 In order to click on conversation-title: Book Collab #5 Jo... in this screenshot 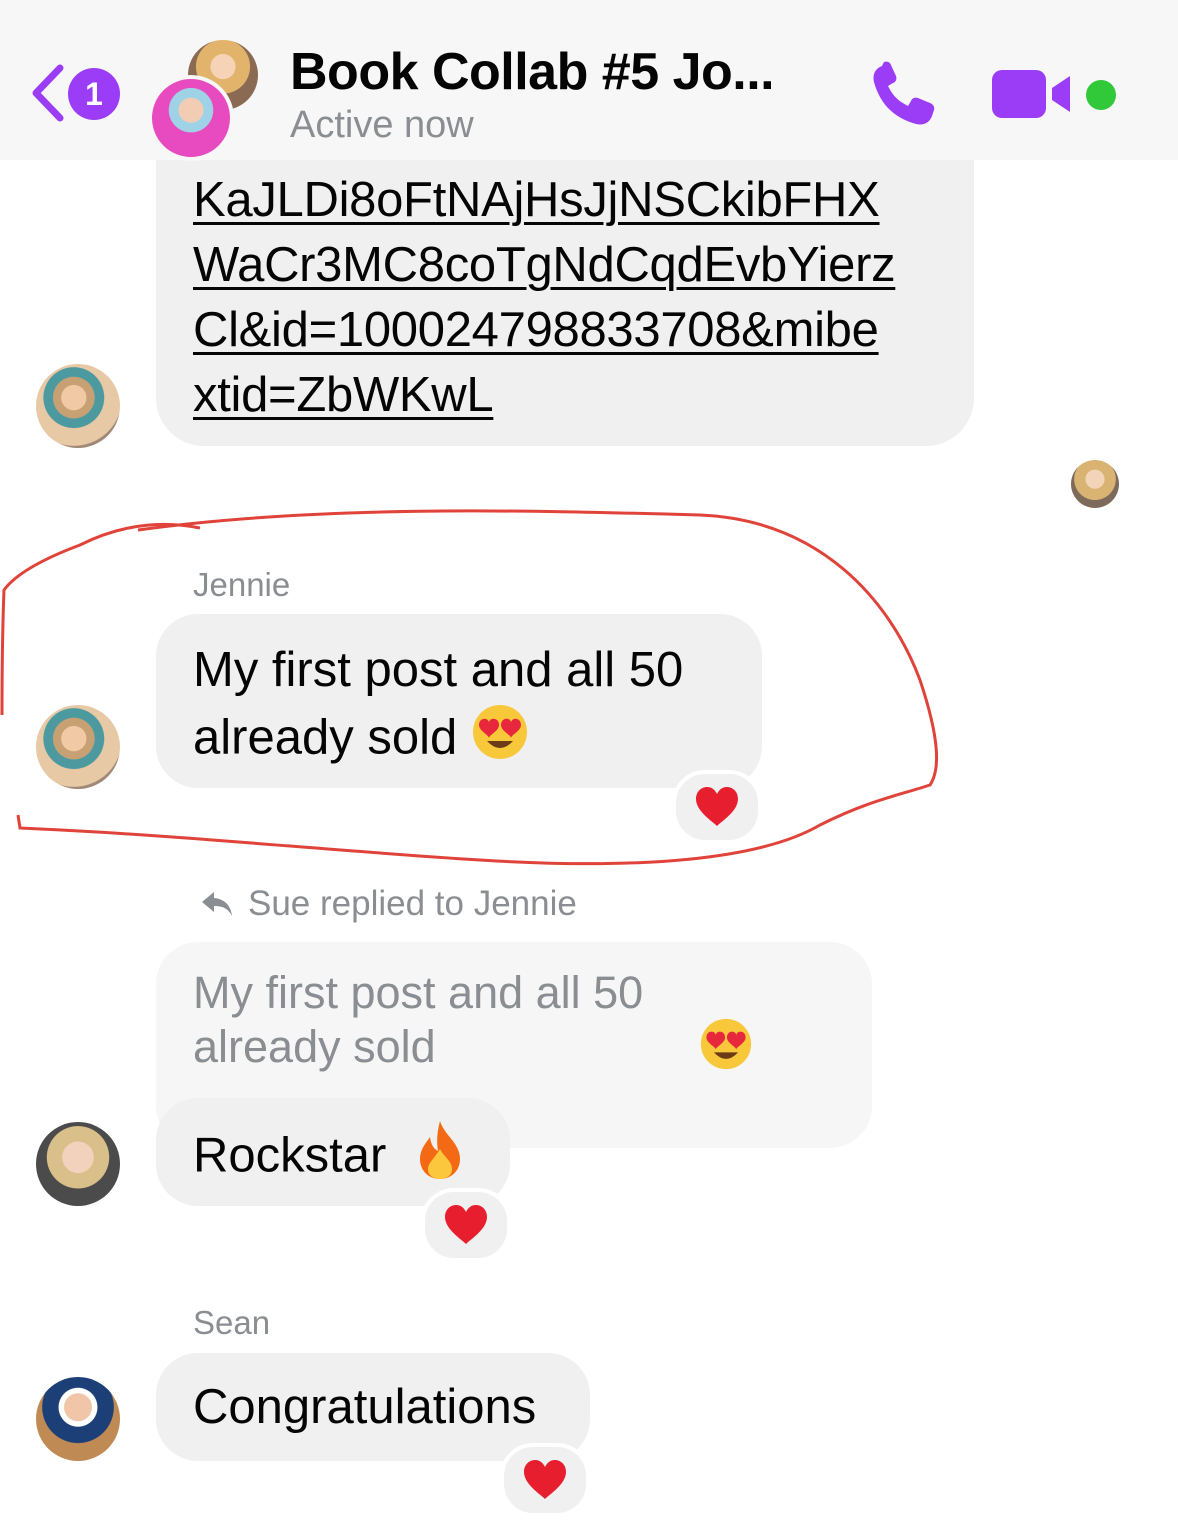, I will do `click(532, 72)`.